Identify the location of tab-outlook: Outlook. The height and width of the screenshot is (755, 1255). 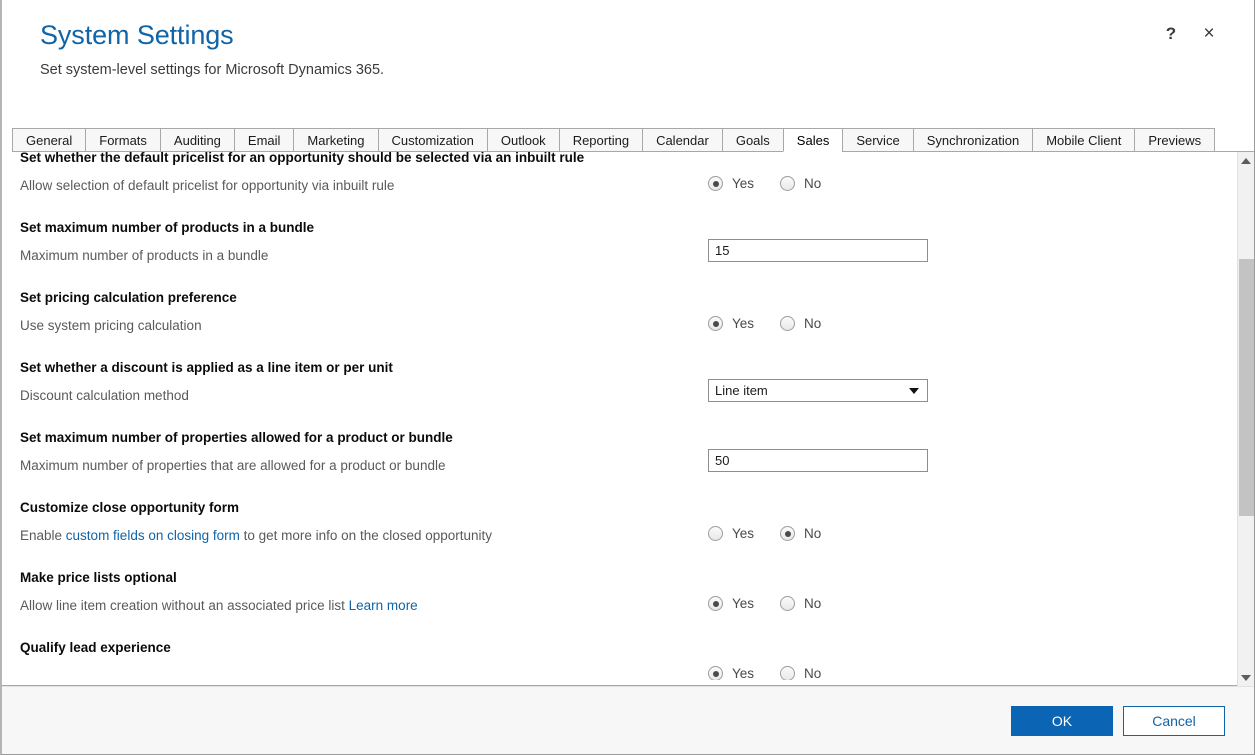
(522, 140).